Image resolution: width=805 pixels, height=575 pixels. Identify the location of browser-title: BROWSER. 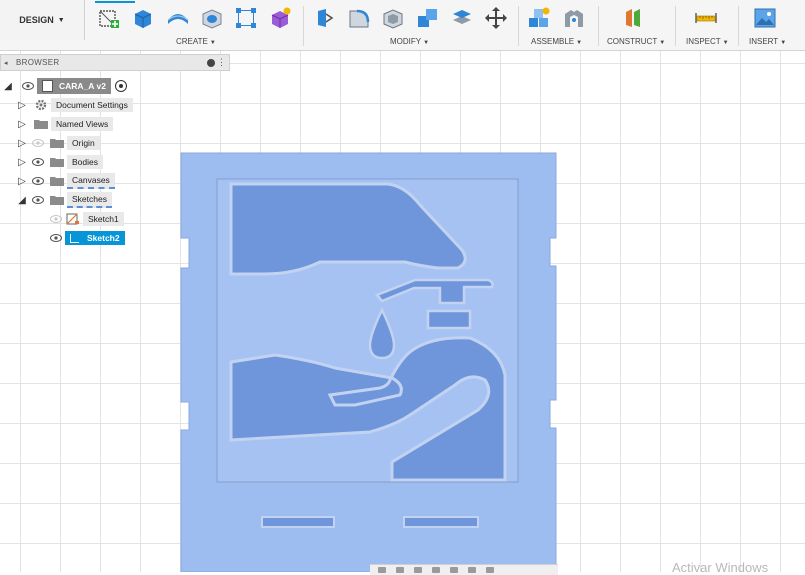
(38, 62).